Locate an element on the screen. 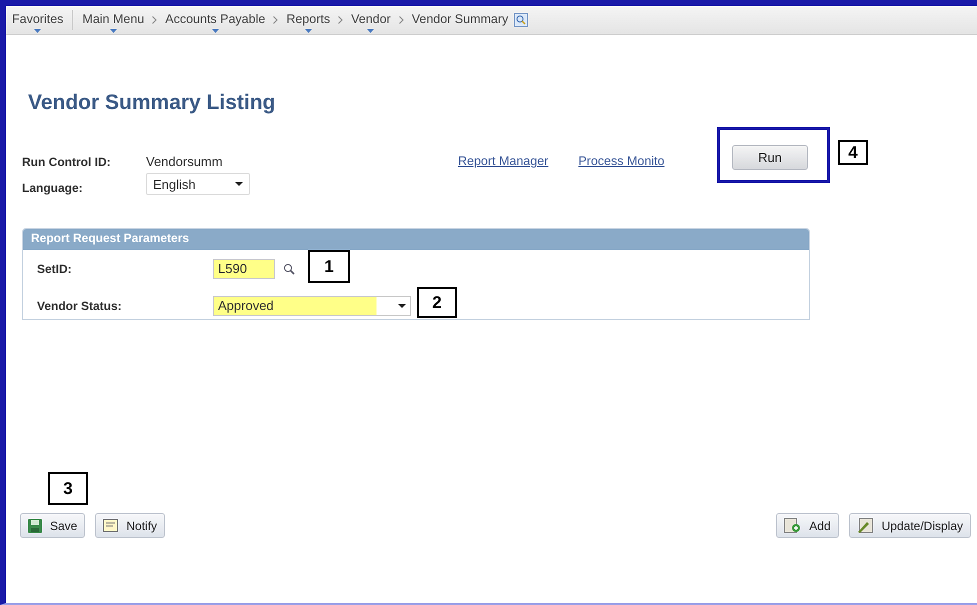  link: Report Manager is located at coordinates (503, 174).